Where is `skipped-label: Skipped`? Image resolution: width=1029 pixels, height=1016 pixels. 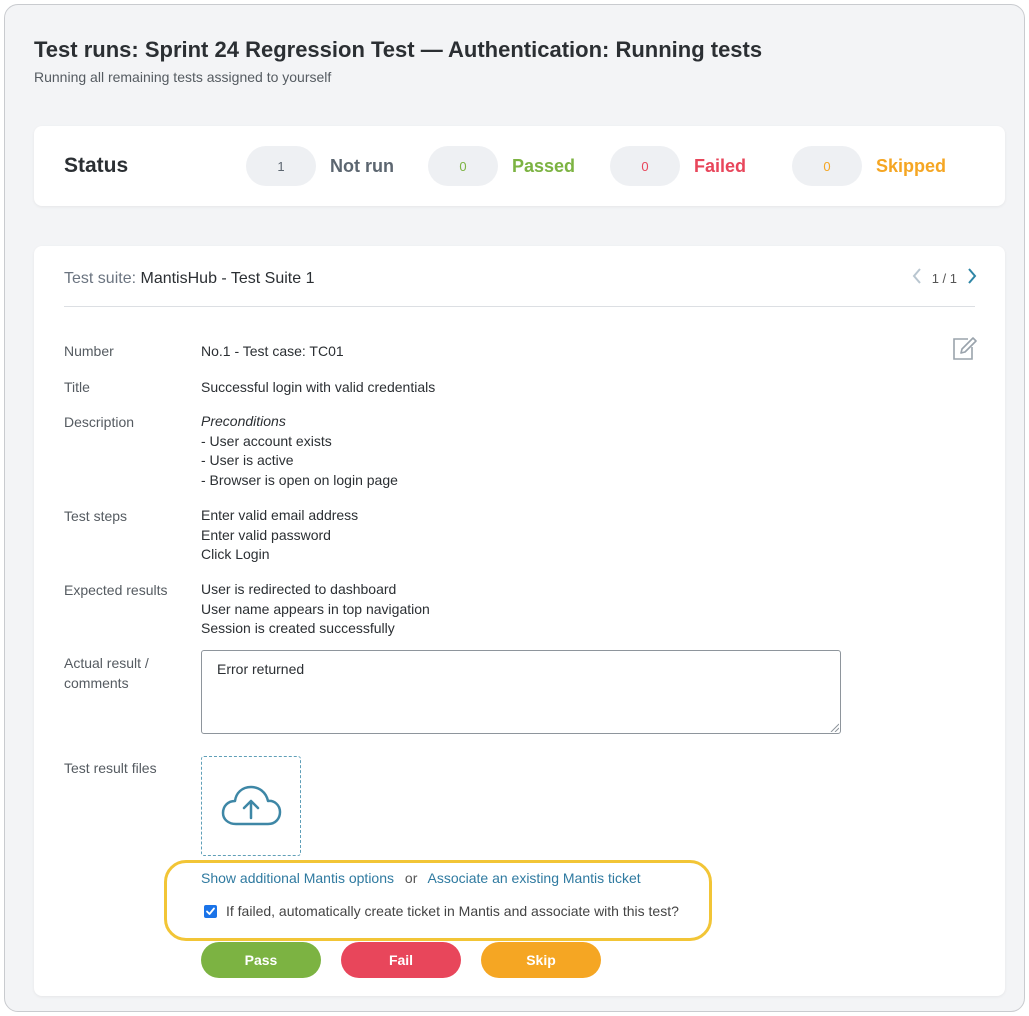 skipped-label: Skipped is located at coordinates (911, 165).